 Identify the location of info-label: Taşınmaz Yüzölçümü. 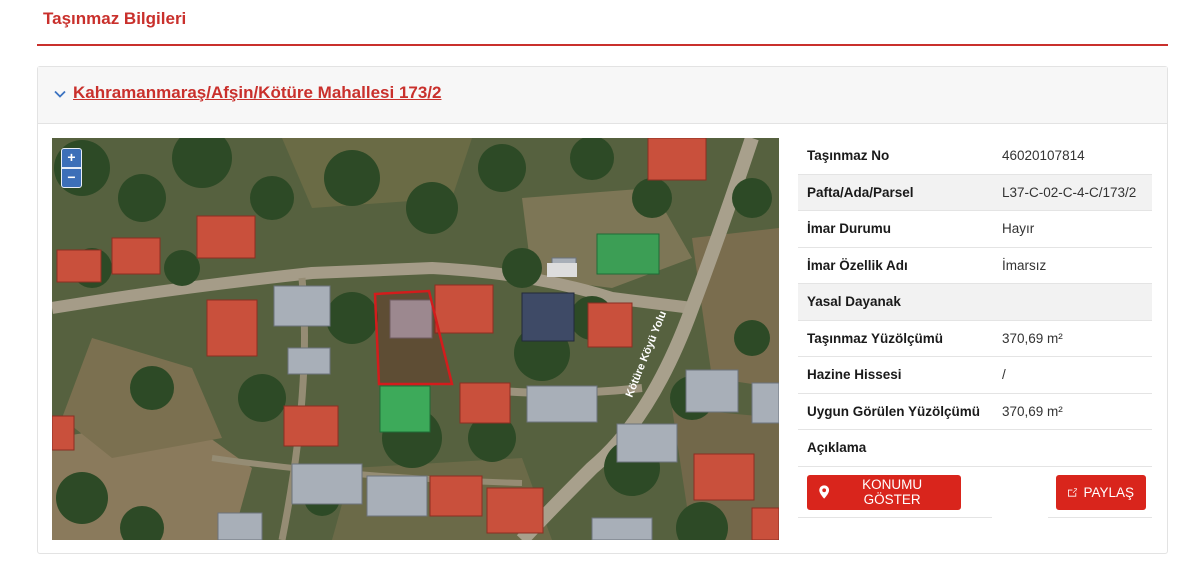
(875, 338).